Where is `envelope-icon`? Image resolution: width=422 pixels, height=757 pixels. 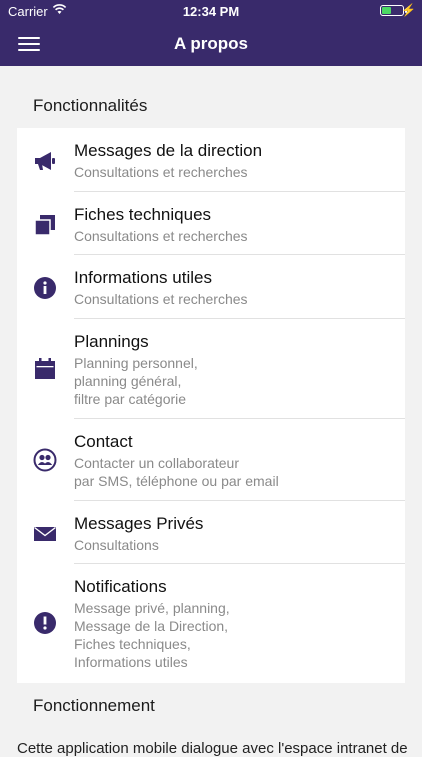
envelope-icon is located at coordinates (45, 533).